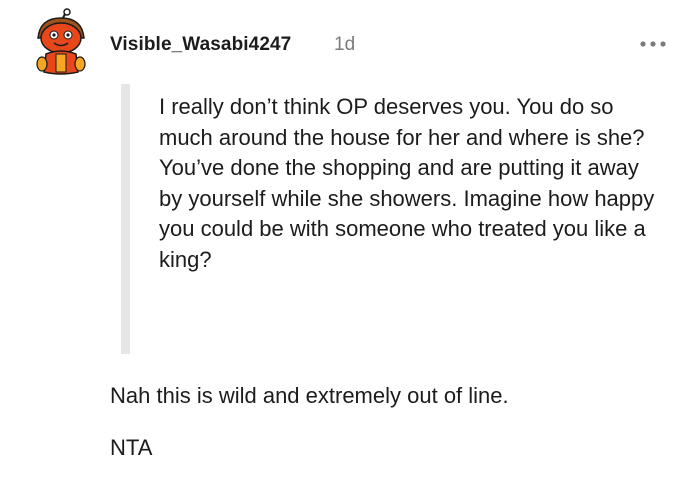  What do you see at coordinates (200, 45) in the screenshot?
I see `username: Visible_Wasabi4247` at bounding box center [200, 45].